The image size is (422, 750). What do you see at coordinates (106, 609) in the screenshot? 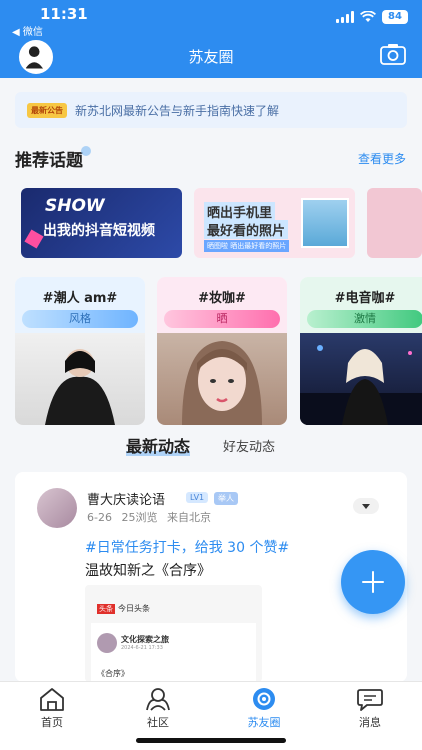
I see `share-source-tag: 头条` at bounding box center [106, 609].